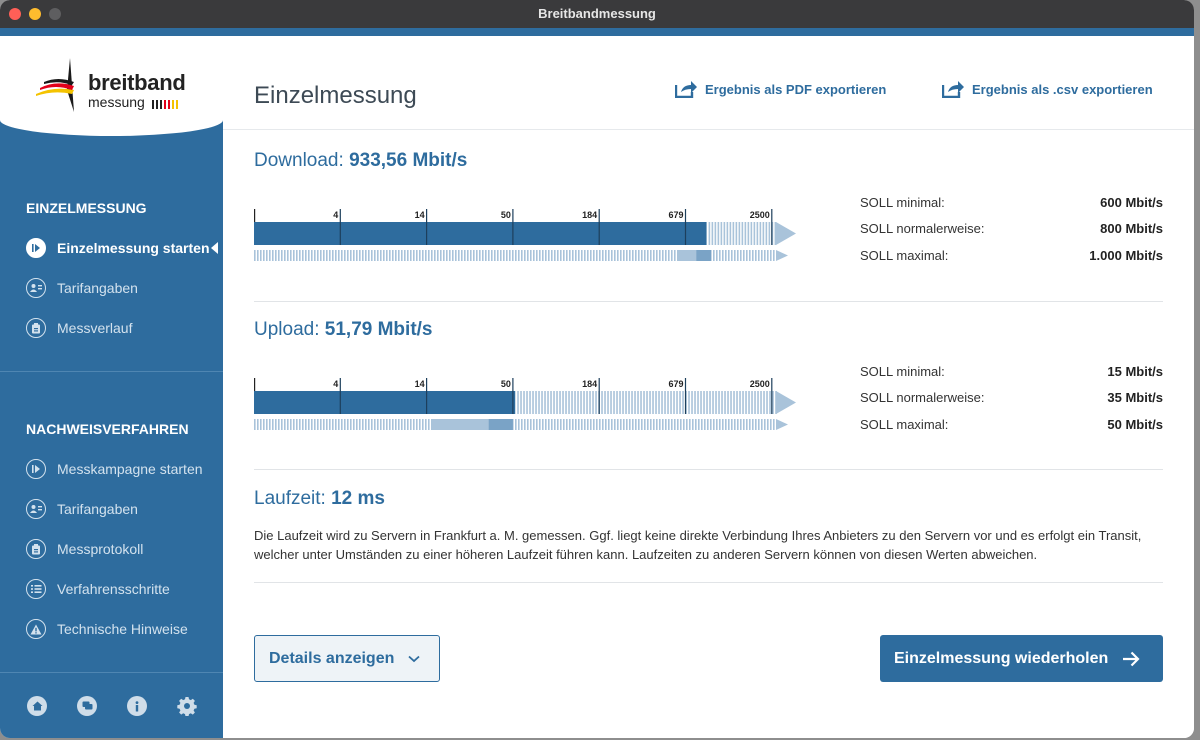 Image resolution: width=1200 pixels, height=740 pixels. Describe the element at coordinates (347, 658) in the screenshot. I see `details-button: Details anzeigen` at that location.